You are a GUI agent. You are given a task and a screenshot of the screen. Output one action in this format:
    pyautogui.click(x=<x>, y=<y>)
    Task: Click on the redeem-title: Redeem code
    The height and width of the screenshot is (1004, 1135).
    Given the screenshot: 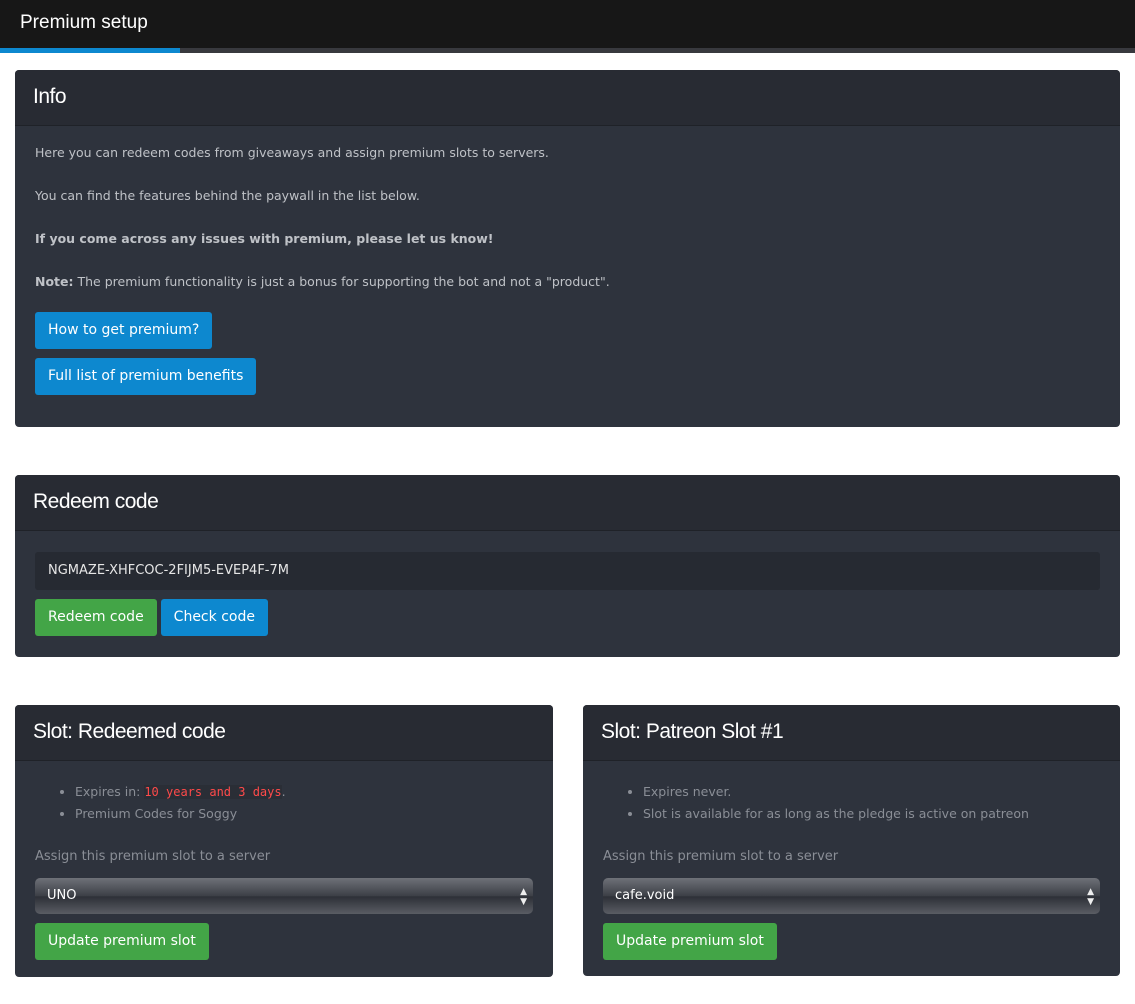 What is the action you would take?
    pyautogui.click(x=567, y=503)
    